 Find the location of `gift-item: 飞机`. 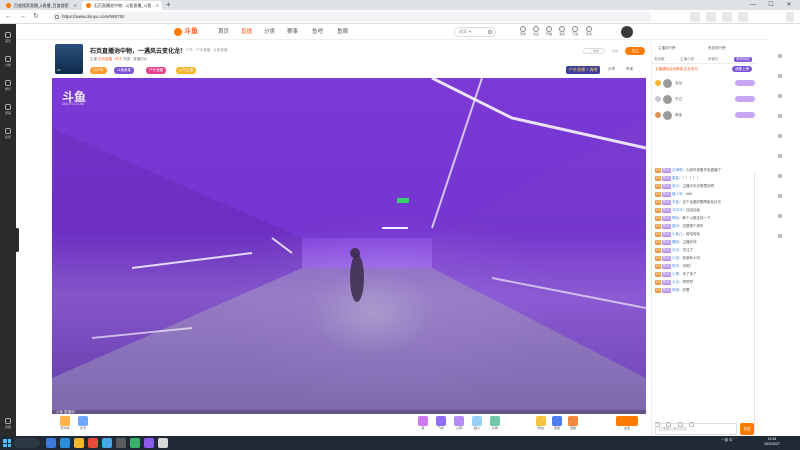

gift-item: 飞机 is located at coordinates (441, 424).